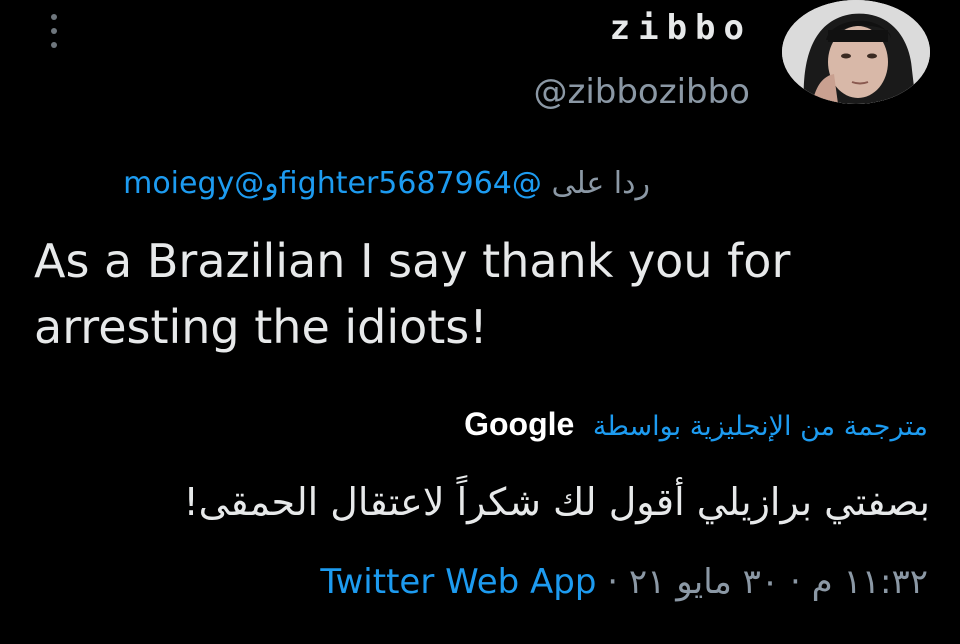 This screenshot has height=644, width=960. I want to click on translated-from-label: مترجمة من الإنجليزية بواسطة, so click(760, 426).